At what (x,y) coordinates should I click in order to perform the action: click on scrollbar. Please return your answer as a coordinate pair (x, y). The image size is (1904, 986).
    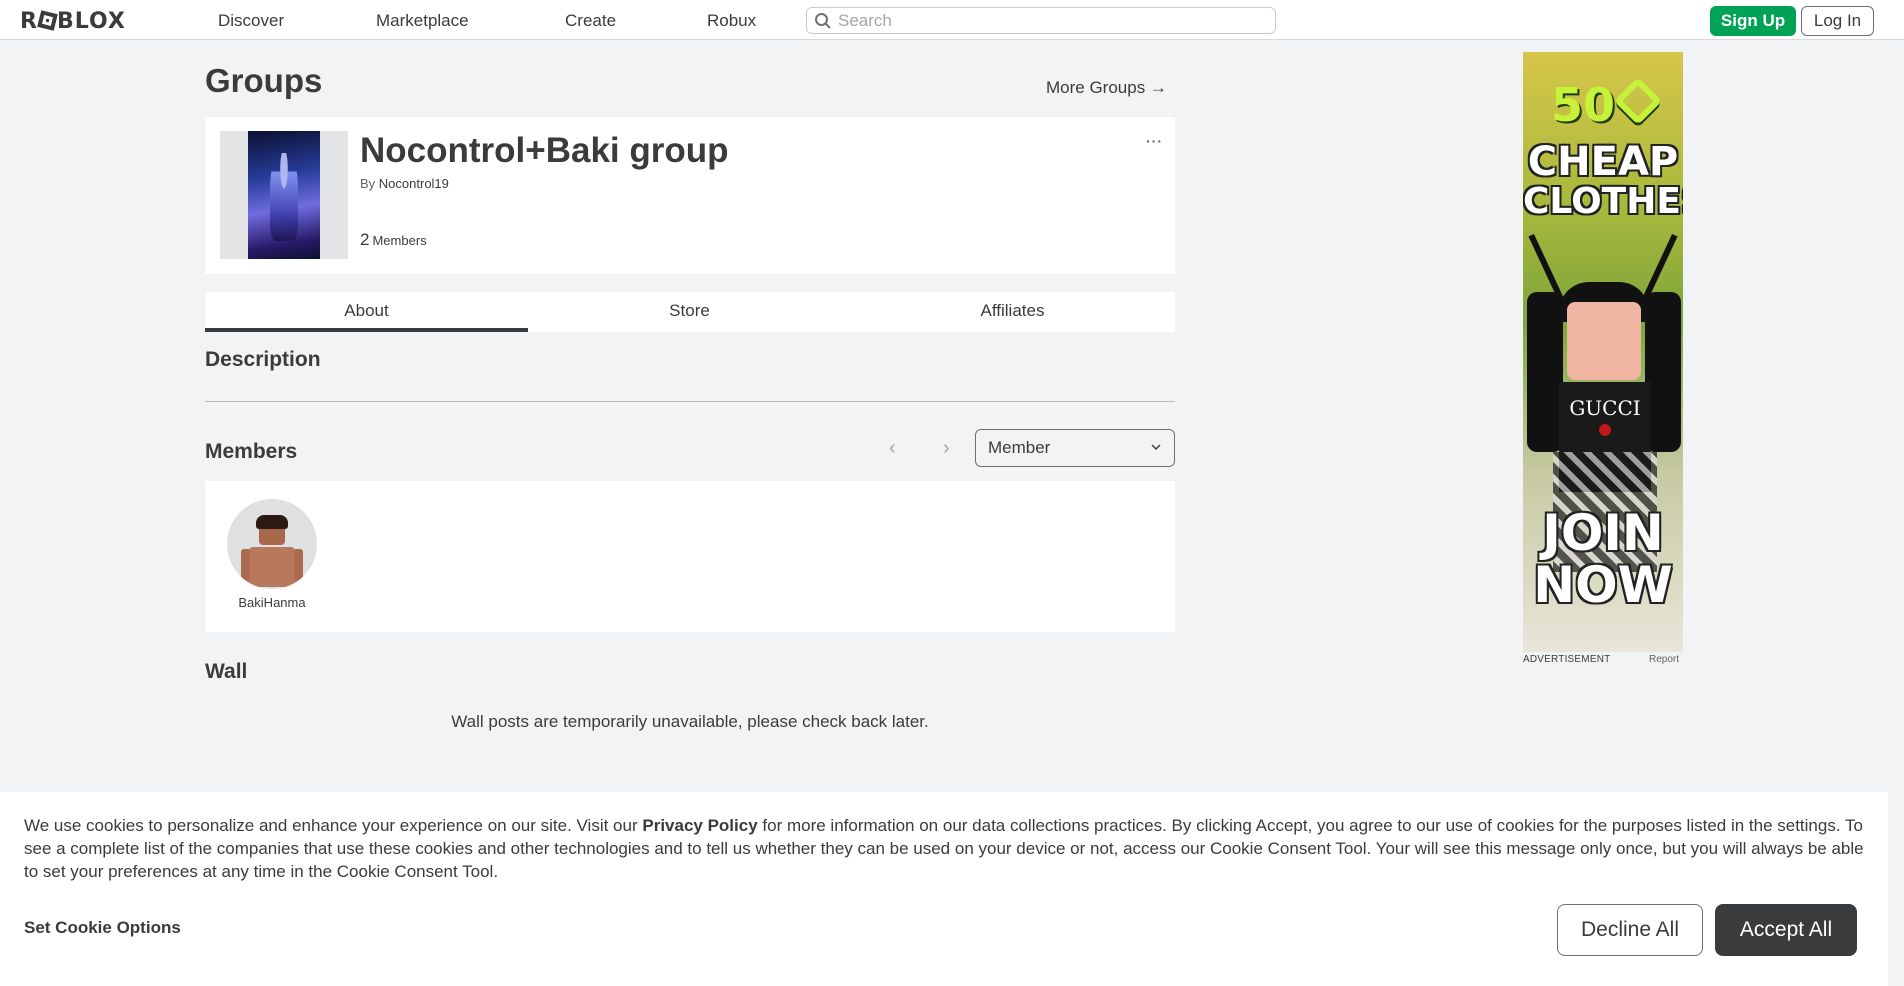
    Looking at the image, I should click on (1896, 513).